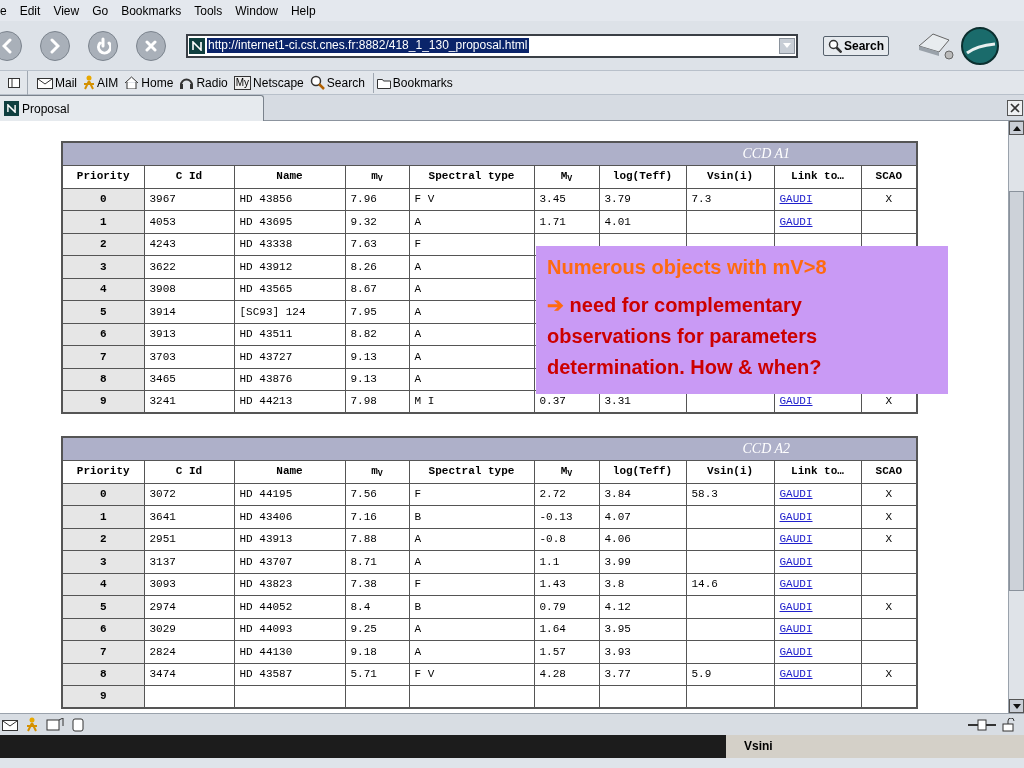 This screenshot has height=768, width=1024. Describe the element at coordinates (982, 724) in the screenshot. I see `connection-icon` at that location.